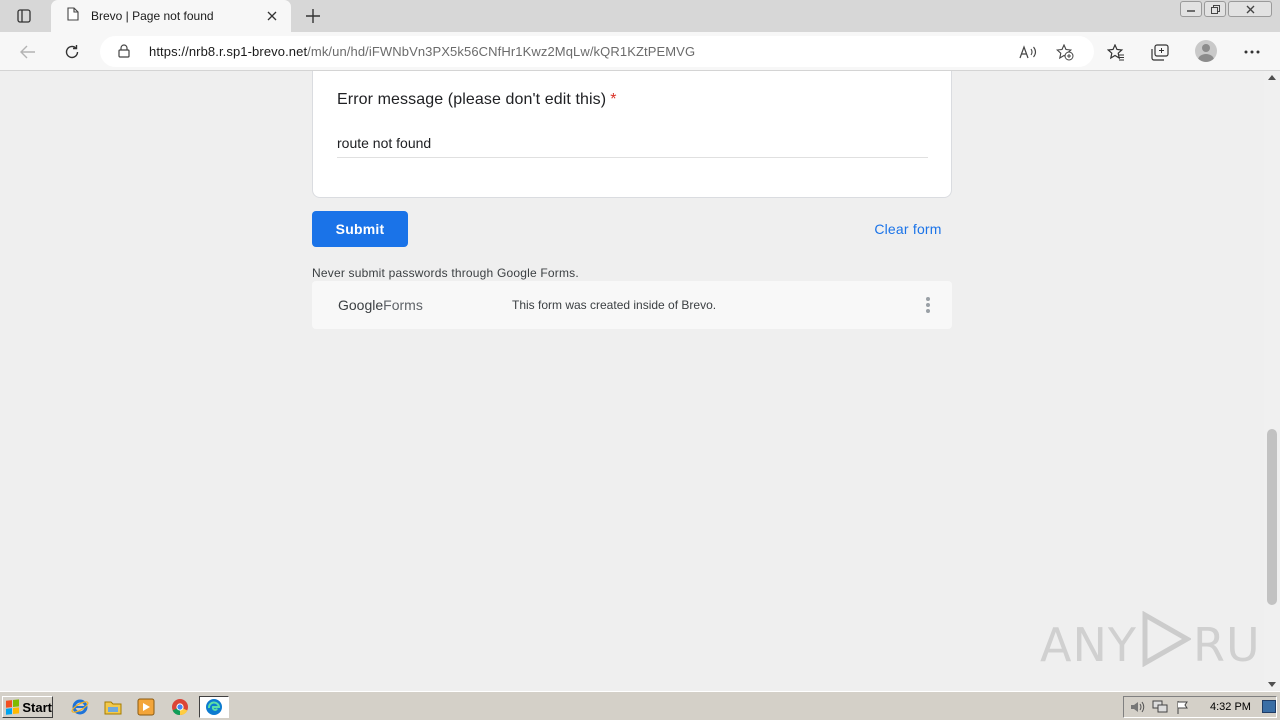 This screenshot has width=1280, height=720. What do you see at coordinates (180, 707) in the screenshot?
I see `chrome-icon` at bounding box center [180, 707].